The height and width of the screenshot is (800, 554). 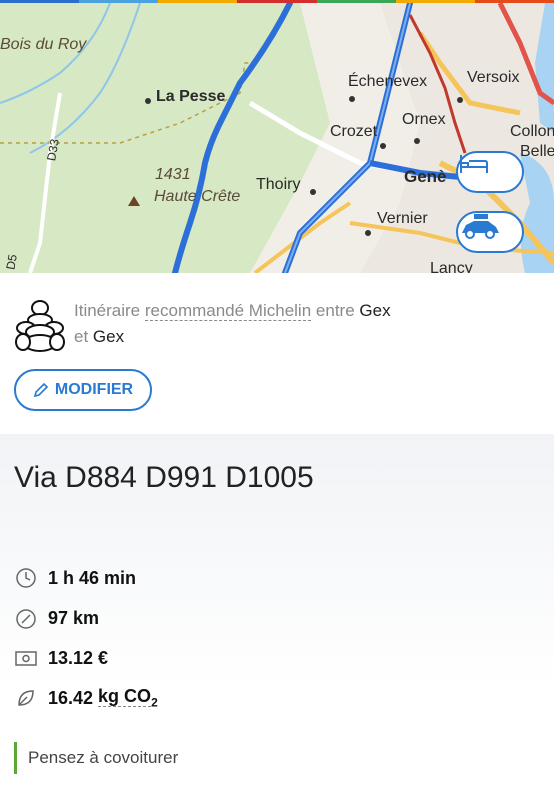 What do you see at coordinates (96, 758) in the screenshot?
I see `carpool-tip: Pensez à covoiturer` at bounding box center [96, 758].